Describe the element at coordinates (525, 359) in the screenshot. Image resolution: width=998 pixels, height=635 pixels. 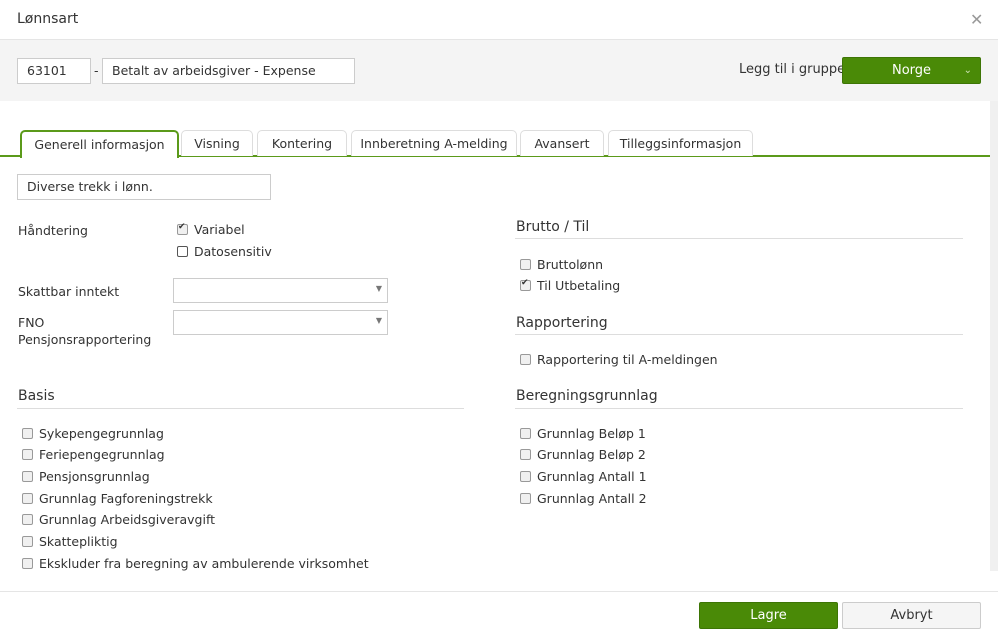
I see `rapportering-a-melding-checkbox` at that location.